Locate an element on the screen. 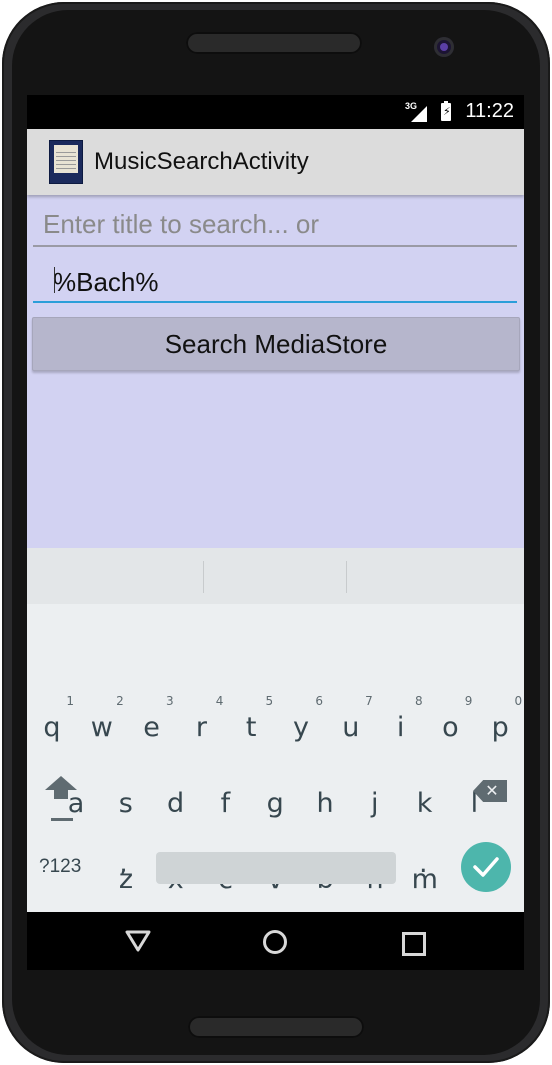 This screenshot has height=1065, width=552. key-label: k is located at coordinates (424, 803).